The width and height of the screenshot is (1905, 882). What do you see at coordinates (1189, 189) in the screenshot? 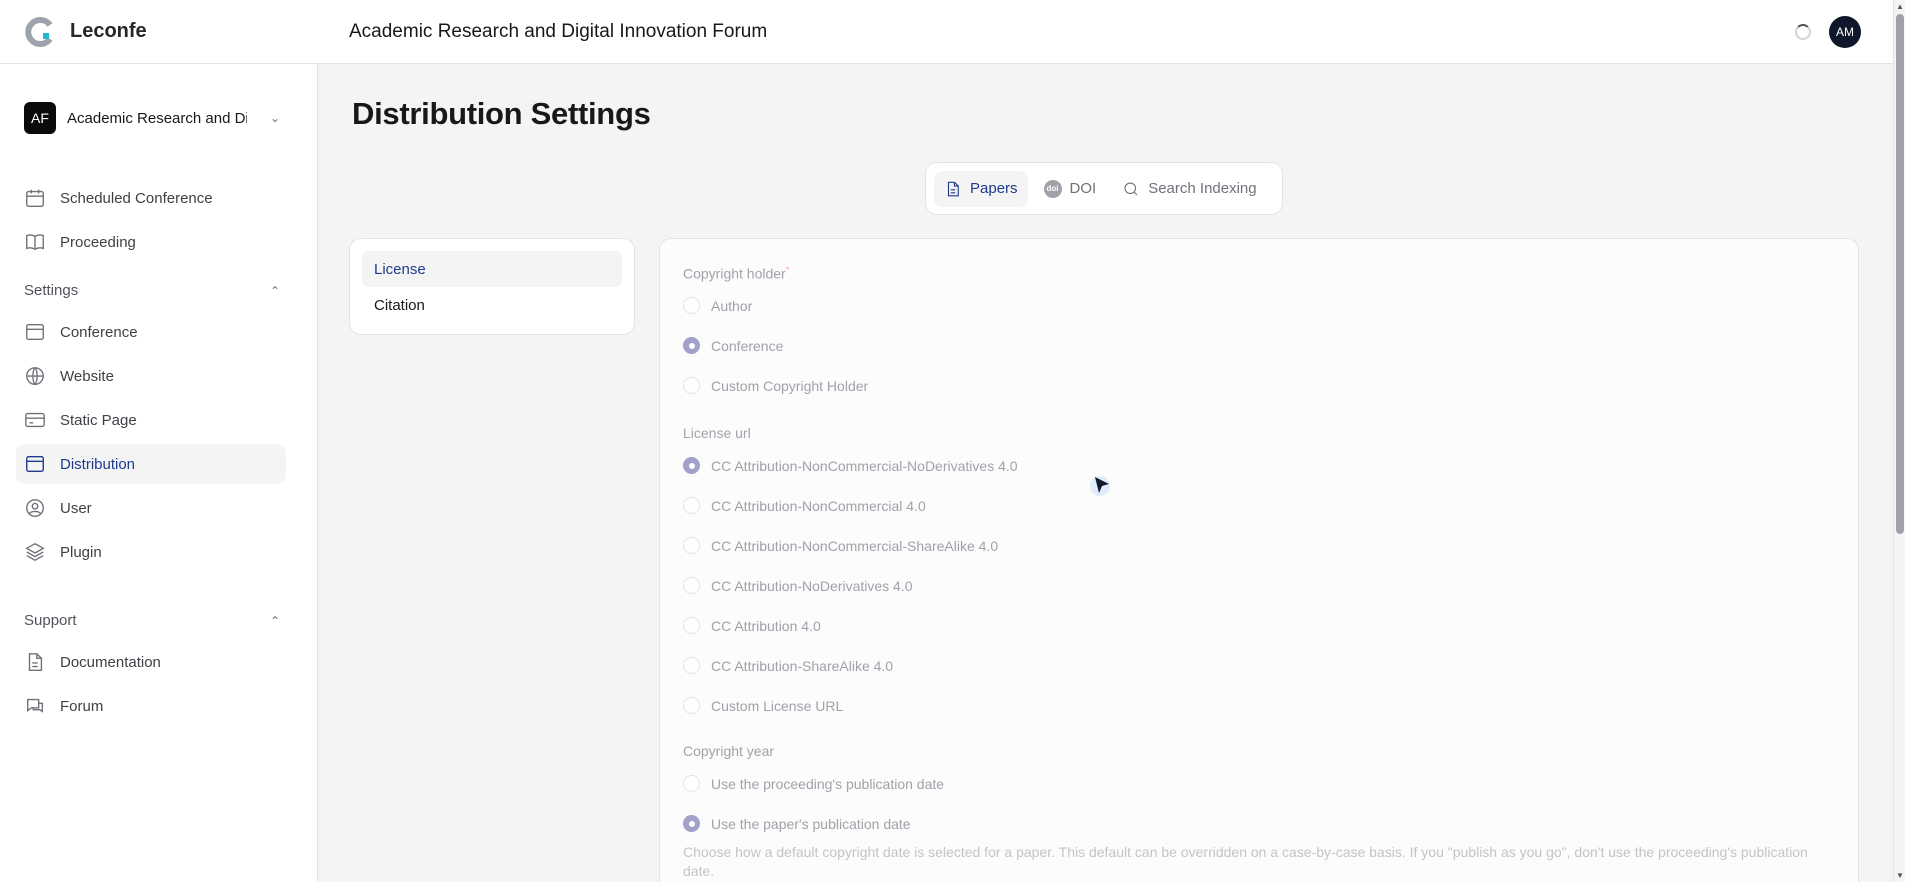
I see `tab-search-indexing: Search Indexing` at bounding box center [1189, 189].